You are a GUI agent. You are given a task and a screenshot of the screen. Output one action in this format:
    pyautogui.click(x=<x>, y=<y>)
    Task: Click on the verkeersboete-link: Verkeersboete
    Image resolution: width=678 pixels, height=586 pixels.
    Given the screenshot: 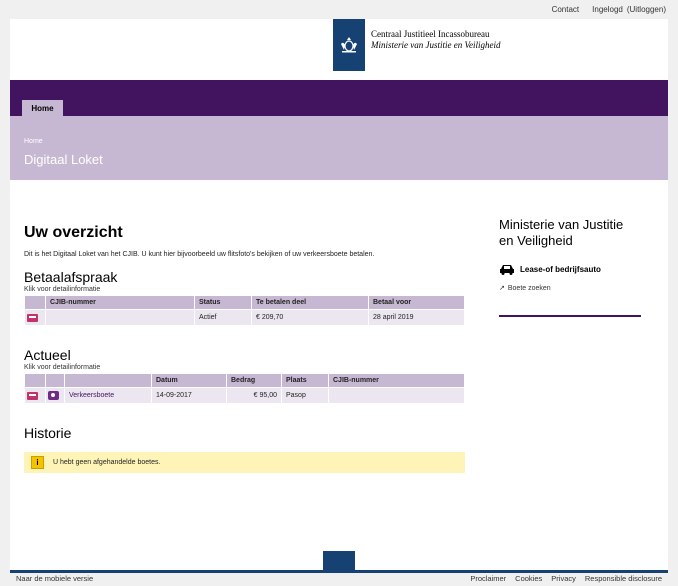 What is the action you would take?
    pyautogui.click(x=91, y=395)
    